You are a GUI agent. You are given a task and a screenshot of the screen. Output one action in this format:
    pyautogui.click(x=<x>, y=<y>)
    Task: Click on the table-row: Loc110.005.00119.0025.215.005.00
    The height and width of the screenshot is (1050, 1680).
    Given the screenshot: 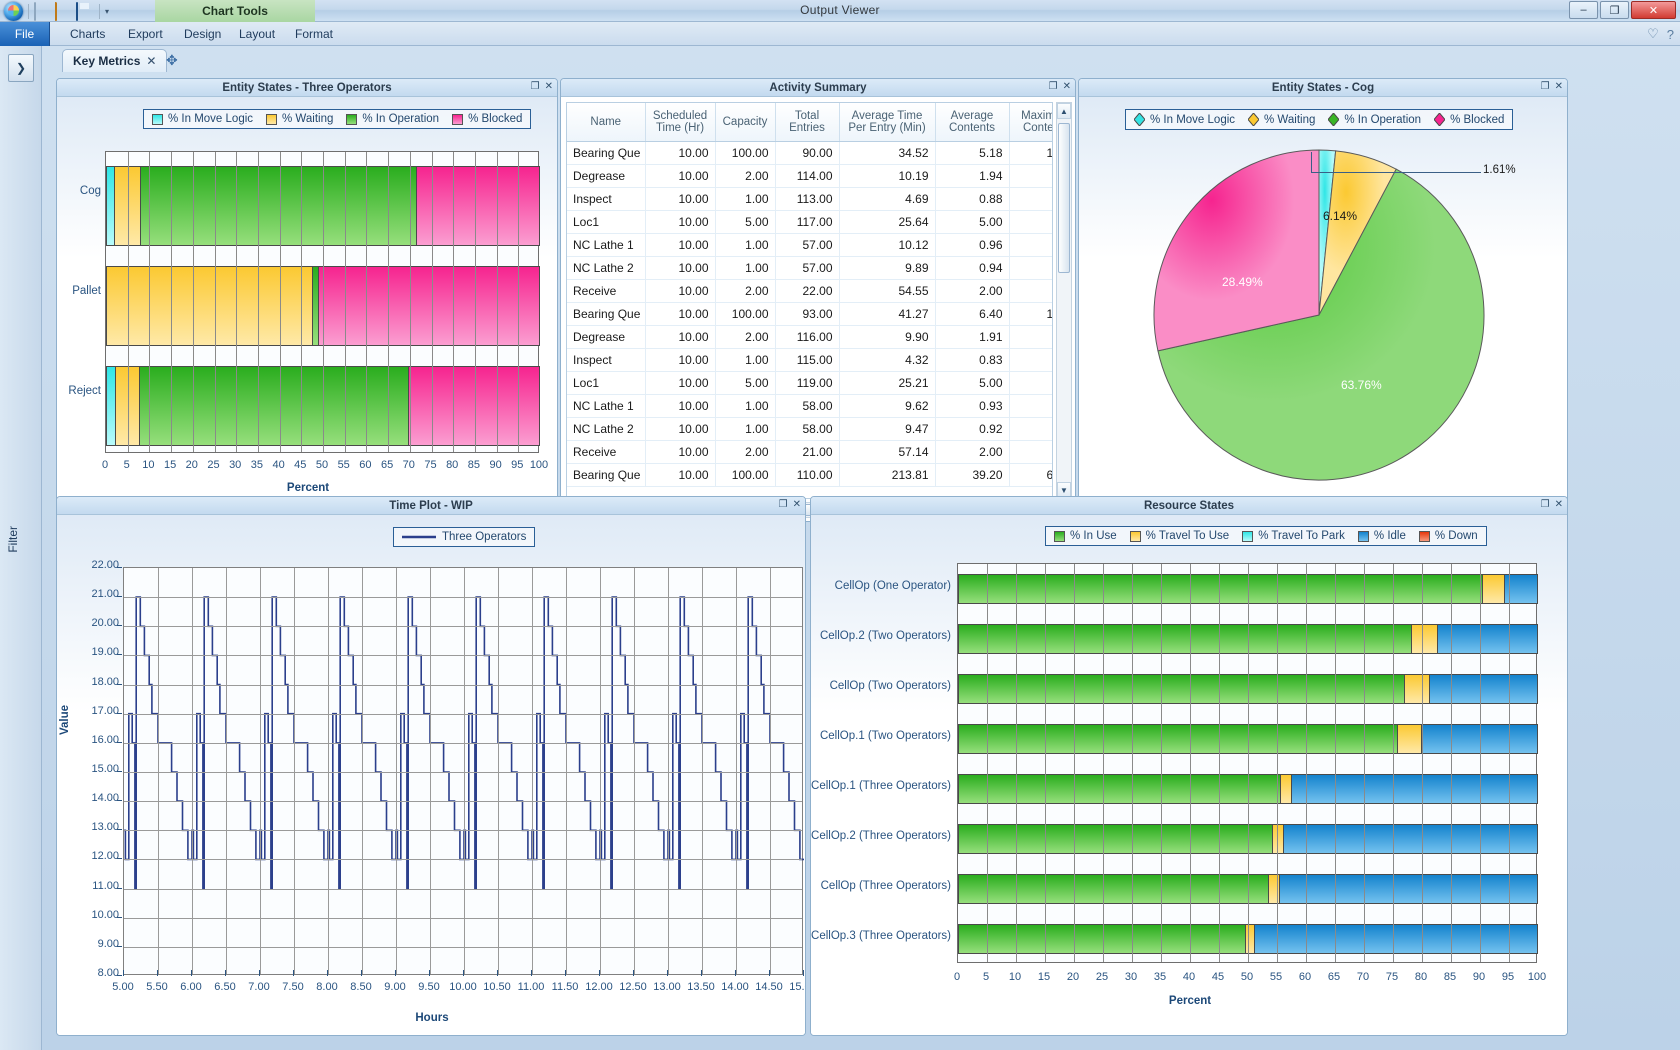 What is the action you would take?
    pyautogui.click(x=809, y=383)
    